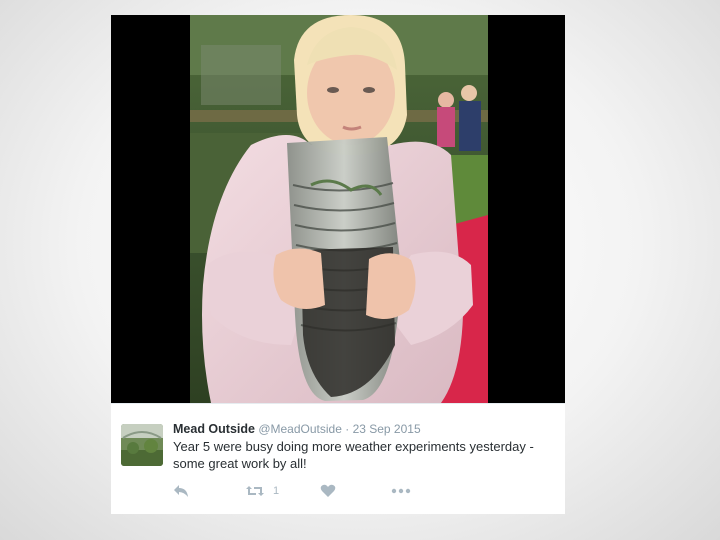 The height and width of the screenshot is (540, 720). I want to click on tweet-header: Mead Outside @MeadOutside · 23 Sep 2015, so click(297, 429).